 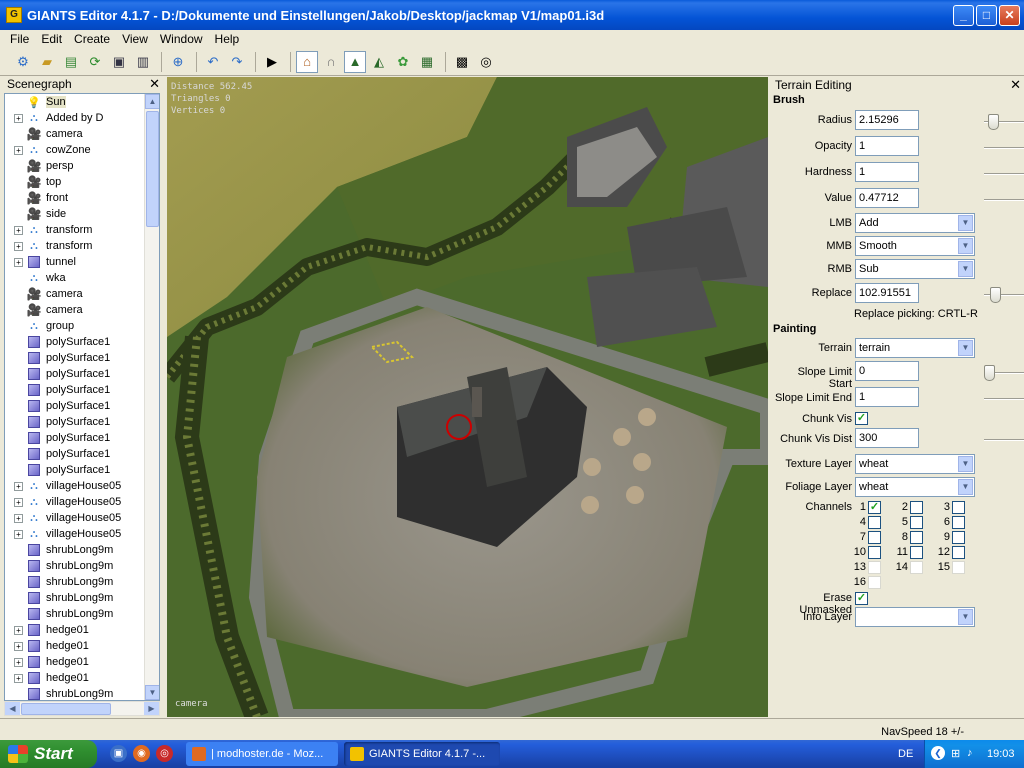 What do you see at coordinates (887, 397) in the screenshot?
I see `slope-end-field: 1` at bounding box center [887, 397].